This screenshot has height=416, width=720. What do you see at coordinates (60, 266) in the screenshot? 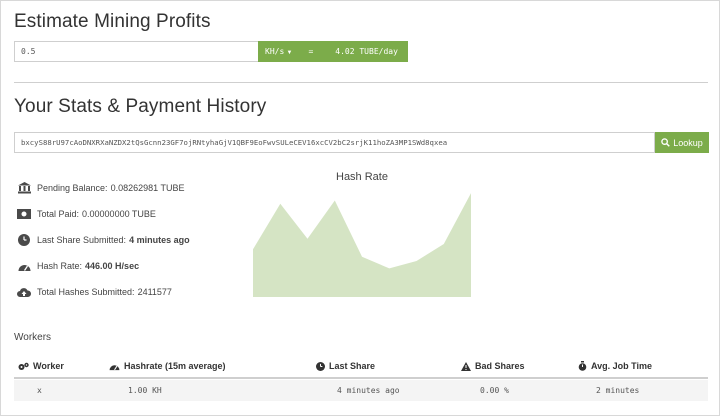
I see `stat-label: Hash Rate:` at bounding box center [60, 266].